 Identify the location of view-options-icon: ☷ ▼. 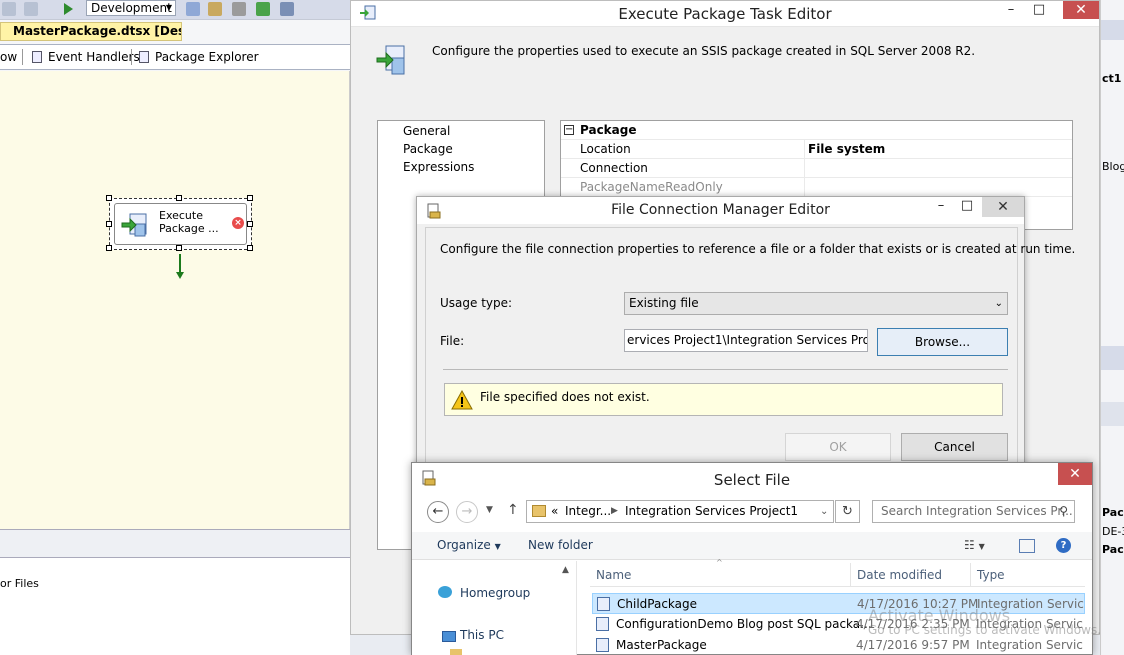
(974, 545).